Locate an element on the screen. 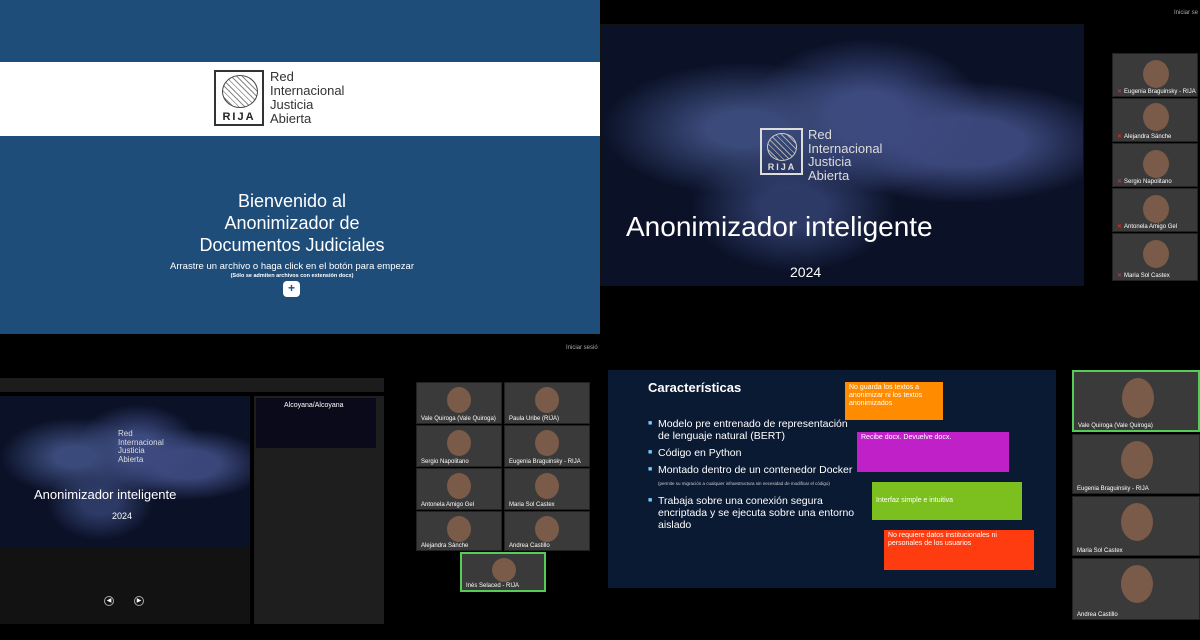 The width and height of the screenshot is (1200, 640). next-slide-button: ▶ is located at coordinates (139, 601).